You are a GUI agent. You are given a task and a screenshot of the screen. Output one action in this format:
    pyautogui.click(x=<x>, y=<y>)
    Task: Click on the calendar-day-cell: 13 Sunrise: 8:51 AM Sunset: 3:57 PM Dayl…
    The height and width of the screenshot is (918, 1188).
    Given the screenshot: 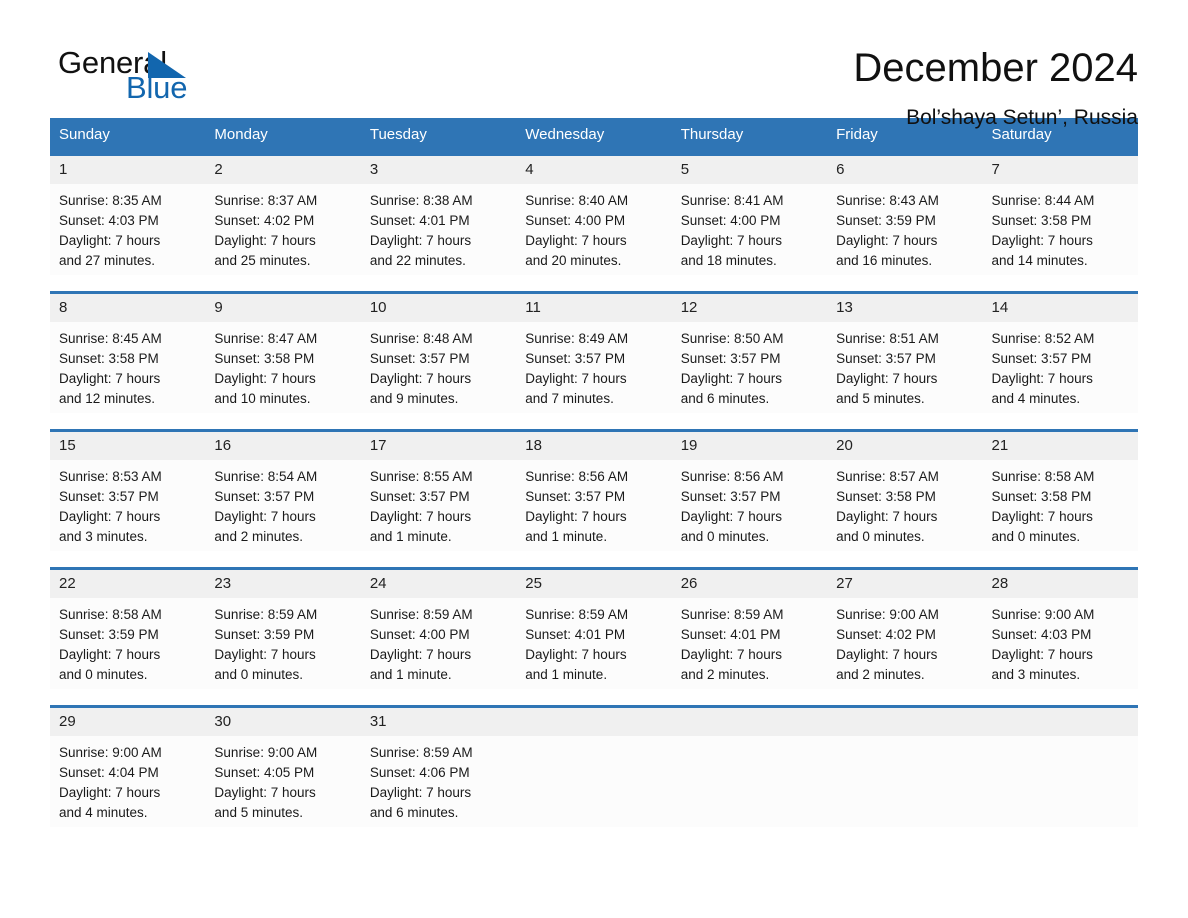 What is the action you would take?
    pyautogui.click(x=905, y=353)
    